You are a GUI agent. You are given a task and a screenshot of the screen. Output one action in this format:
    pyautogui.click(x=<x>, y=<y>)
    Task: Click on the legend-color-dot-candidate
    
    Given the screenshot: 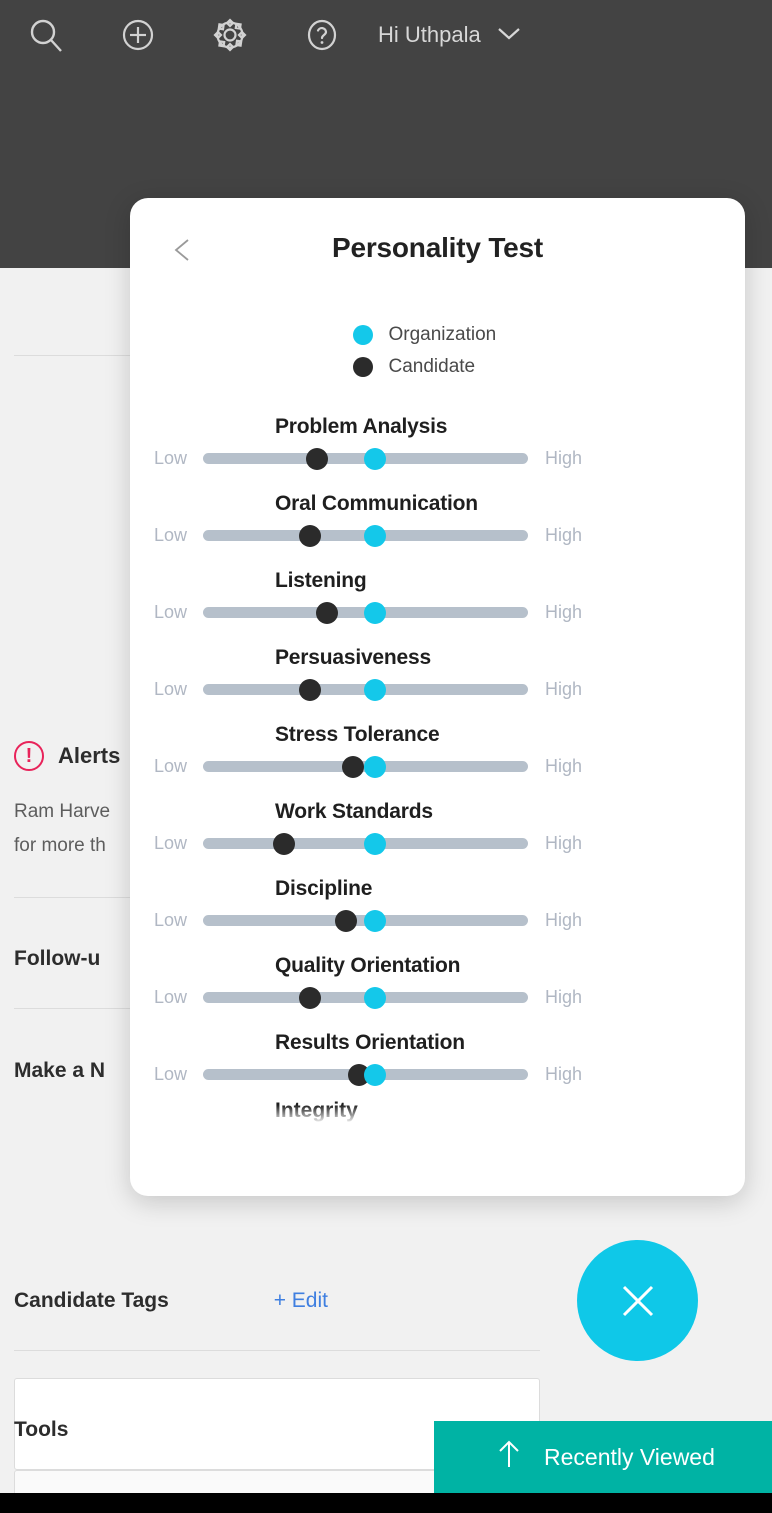 What is the action you would take?
    pyautogui.click(x=362, y=367)
    